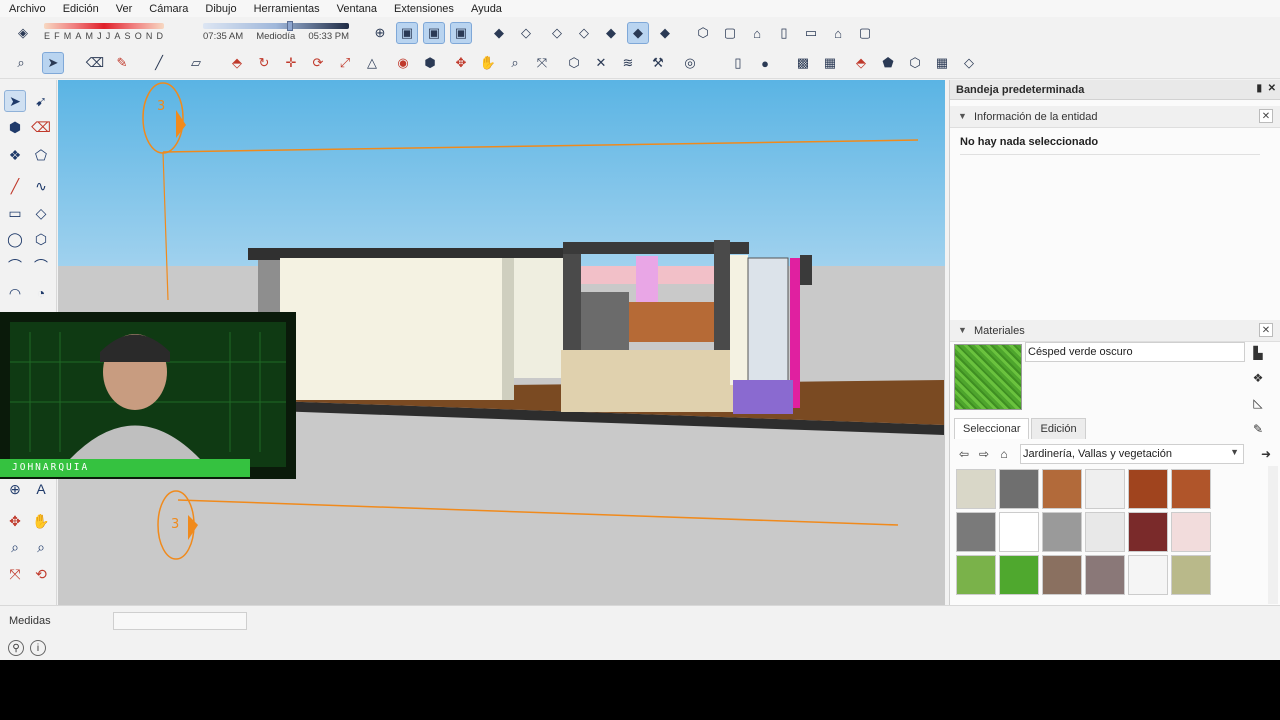 This screenshot has width=1280, height=720. Describe the element at coordinates (407, 33) in the screenshot. I see `xray-icon: ▣` at that location.